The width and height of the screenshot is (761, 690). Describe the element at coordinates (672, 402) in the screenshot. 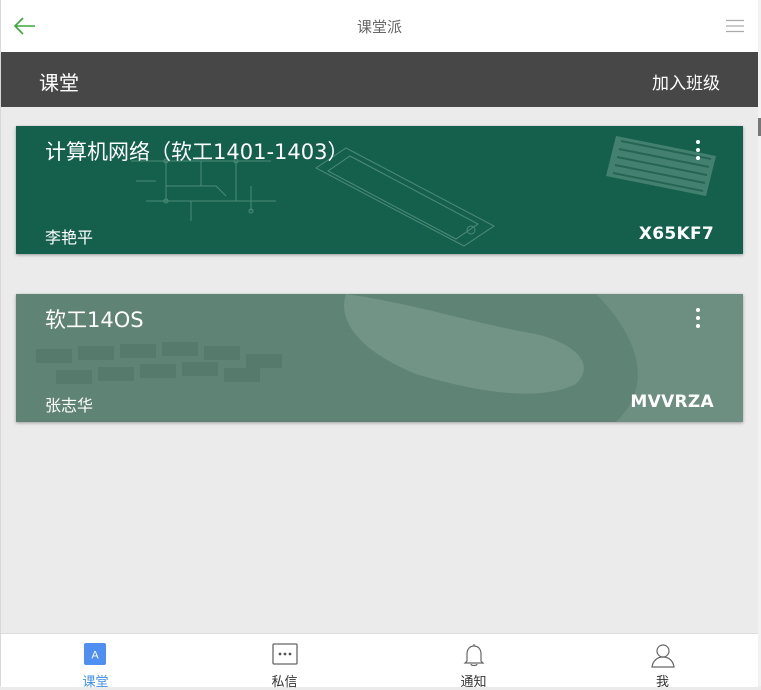

I see `class-code: MVVRZA` at that location.